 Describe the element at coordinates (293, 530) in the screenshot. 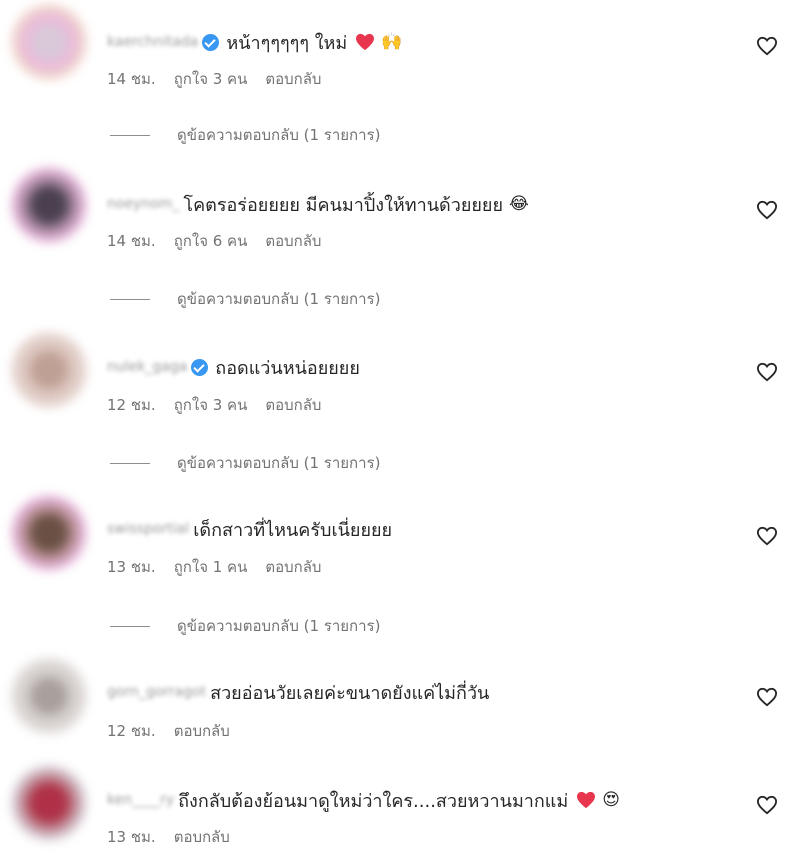

I see `comment-text: เด็กสาวที่ไหนครับเนี่ยยยย` at that location.